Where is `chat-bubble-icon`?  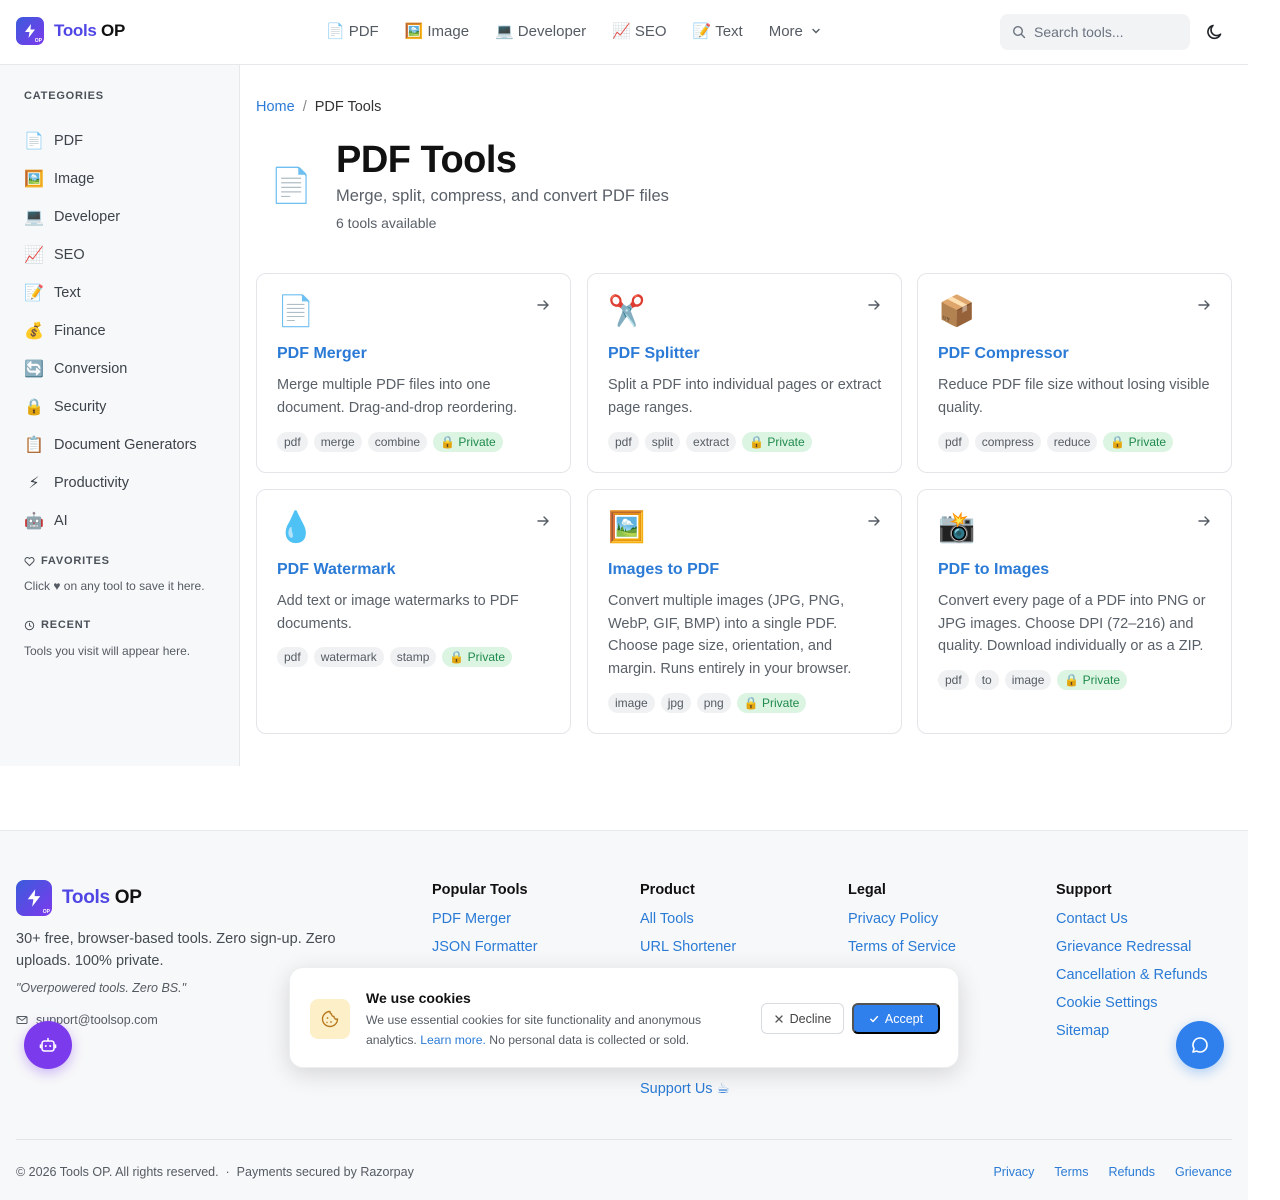
chat-bubble-icon is located at coordinates (1200, 1045).